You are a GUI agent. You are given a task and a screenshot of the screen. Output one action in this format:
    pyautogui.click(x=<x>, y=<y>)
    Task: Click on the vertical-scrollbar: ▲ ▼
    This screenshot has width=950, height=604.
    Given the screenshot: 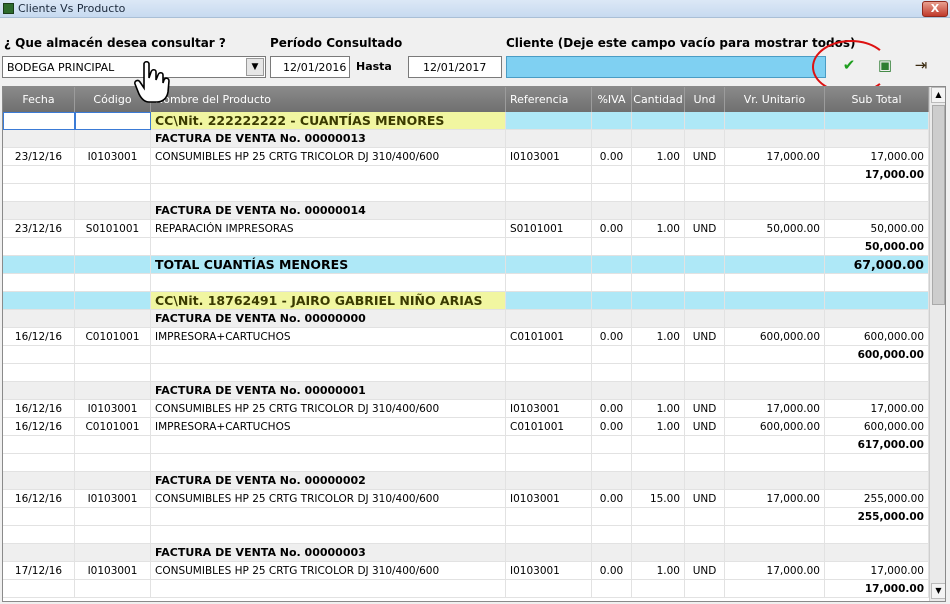 What is the action you would take?
    pyautogui.click(x=937, y=344)
    